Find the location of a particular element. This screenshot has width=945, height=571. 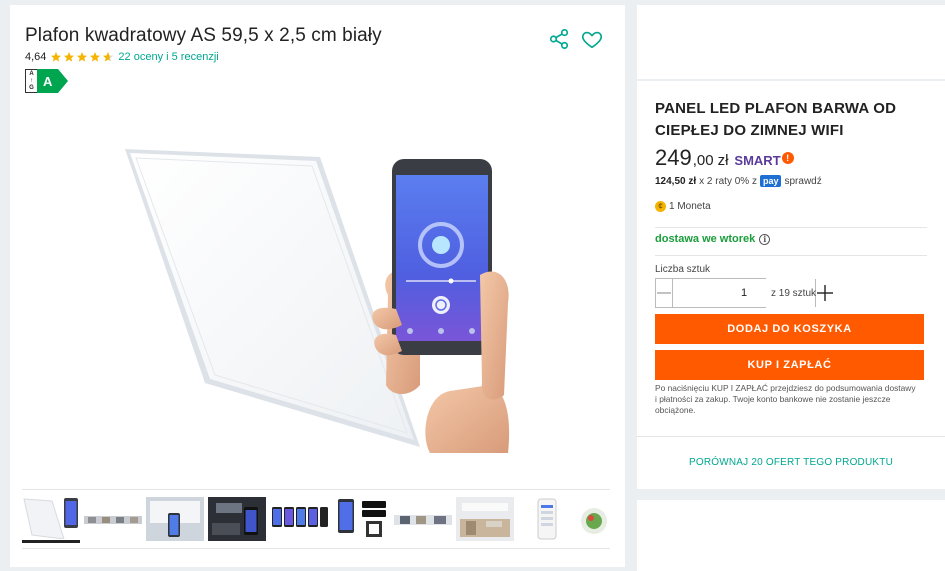

star-half-icon is located at coordinates (108, 57).